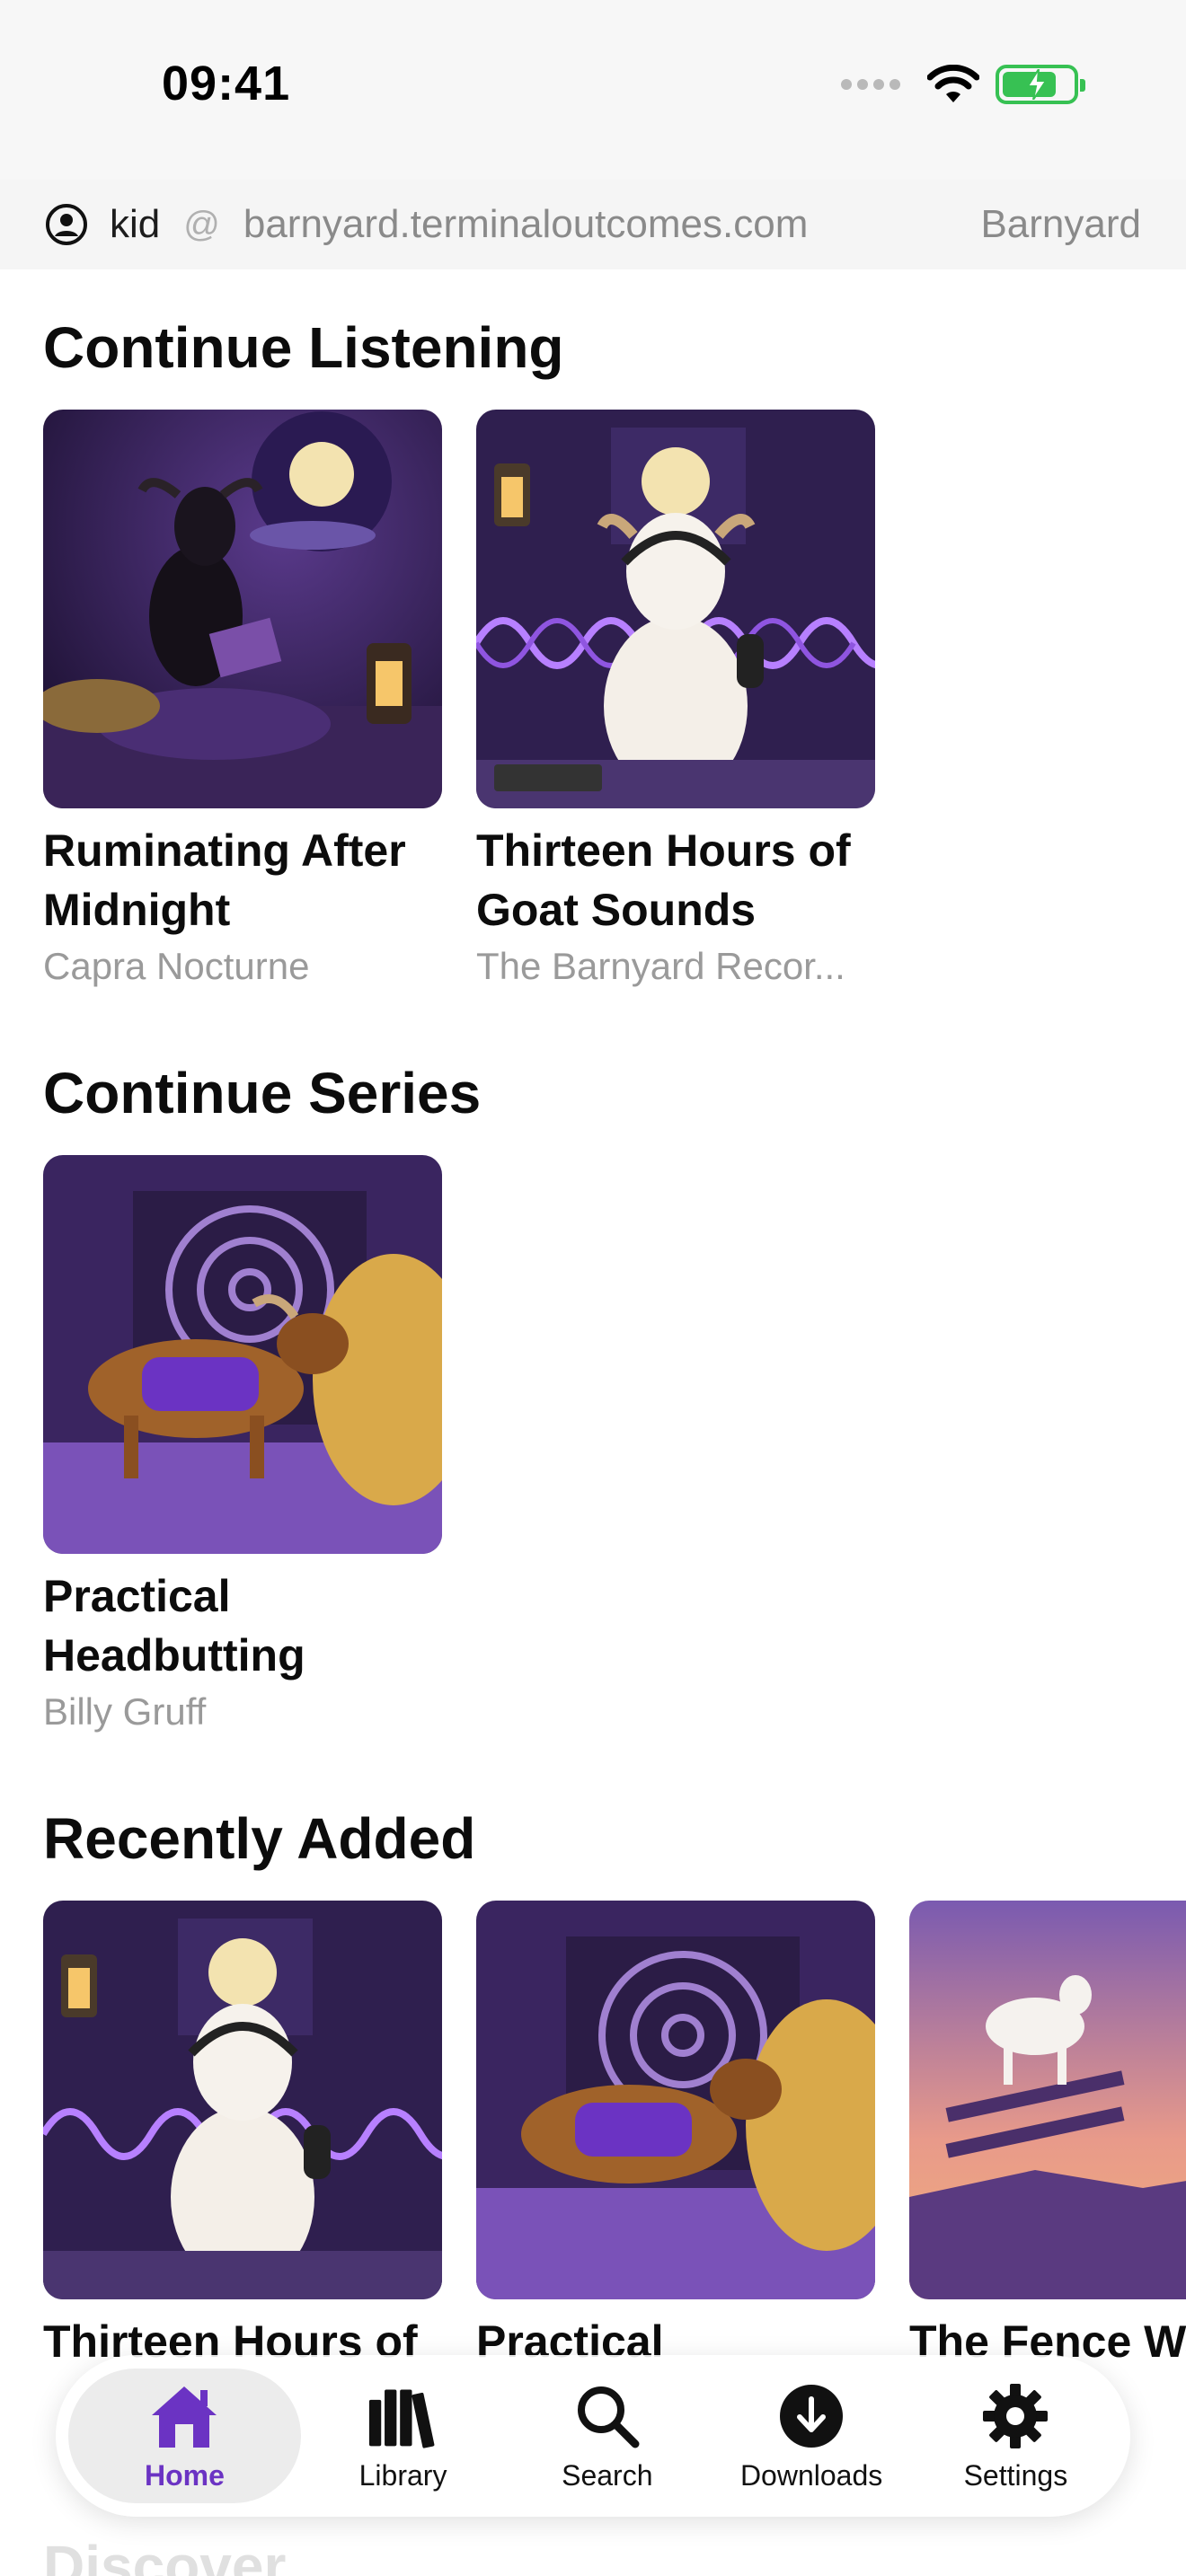 The height and width of the screenshot is (2576, 1186). I want to click on tab-downloads: Downloads, so click(811, 2436).